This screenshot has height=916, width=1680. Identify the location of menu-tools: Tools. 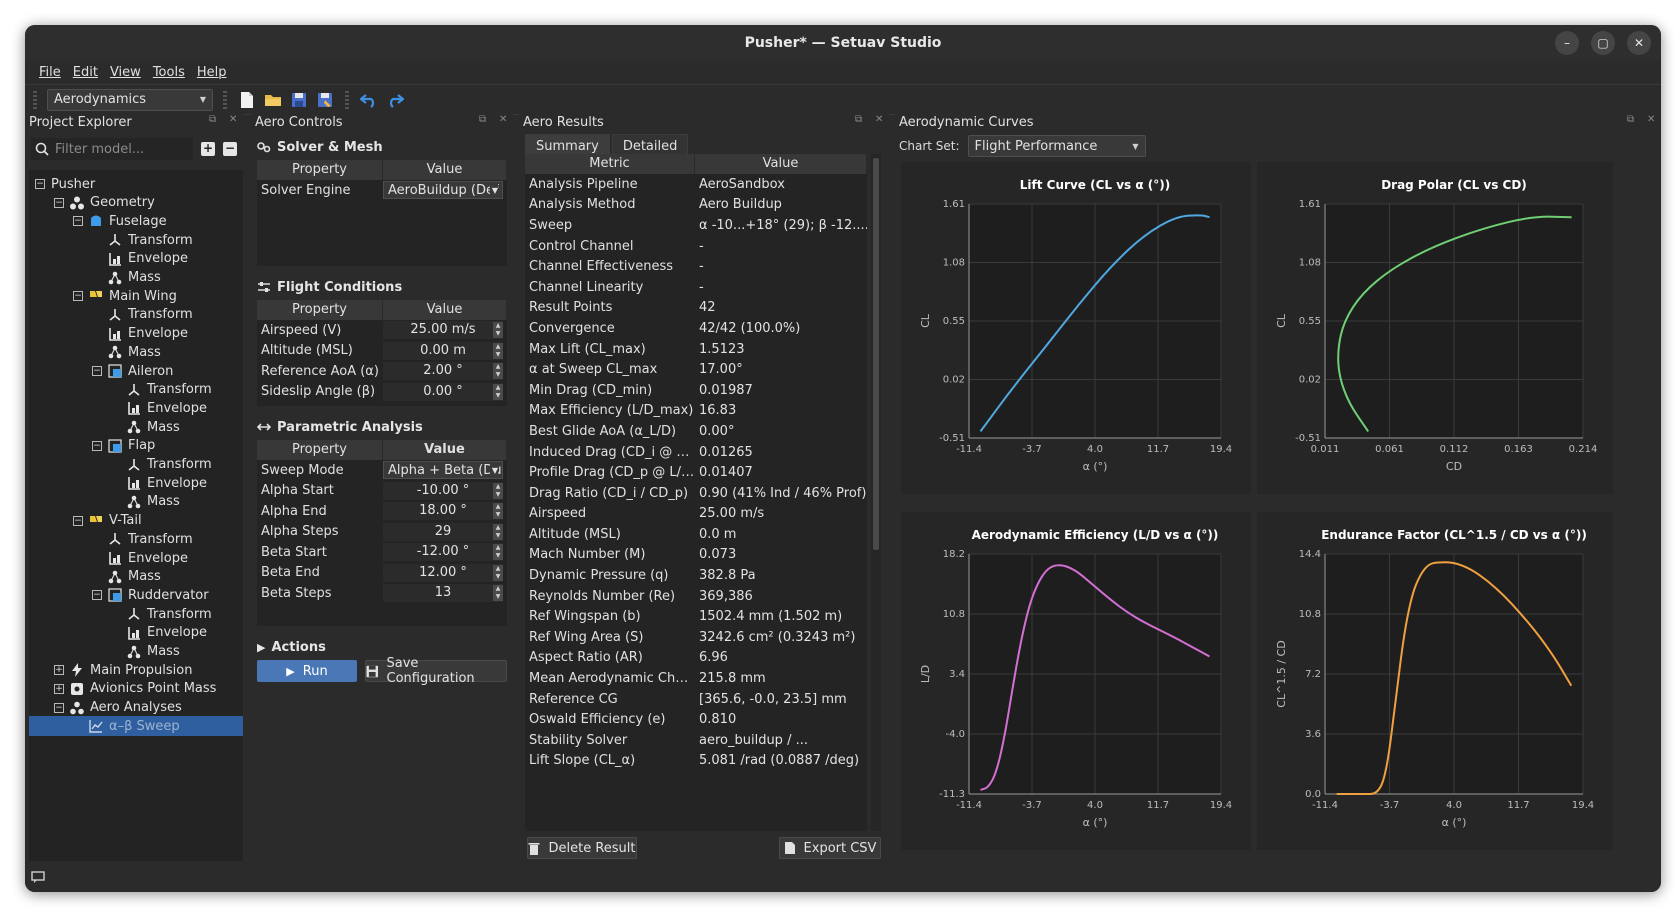
(169, 72).